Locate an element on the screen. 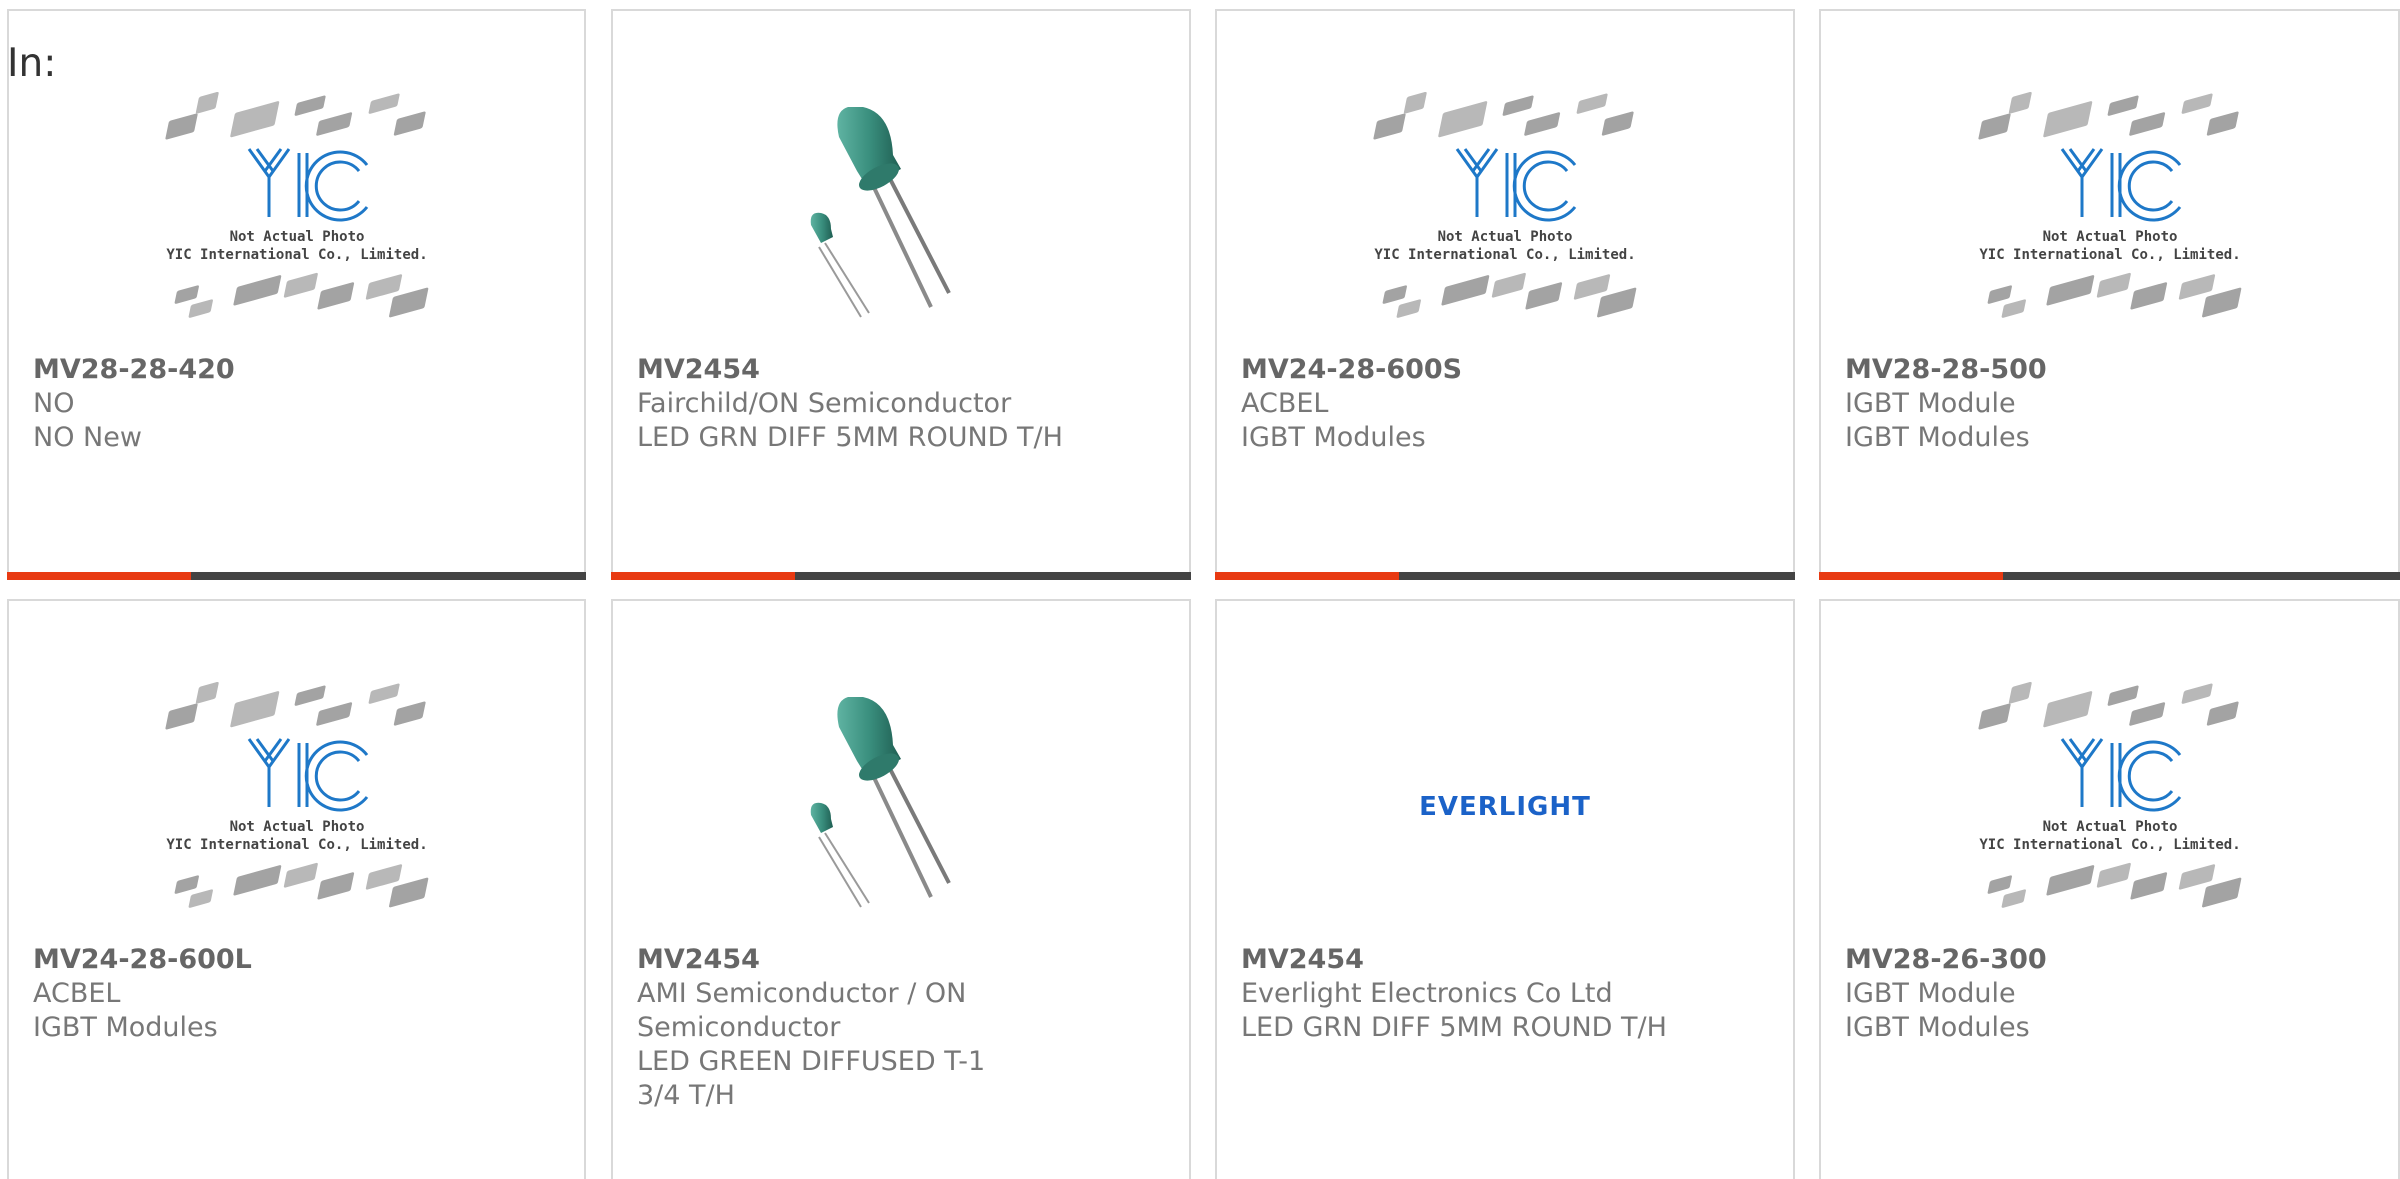  section-label: In: is located at coordinates (32, 63).